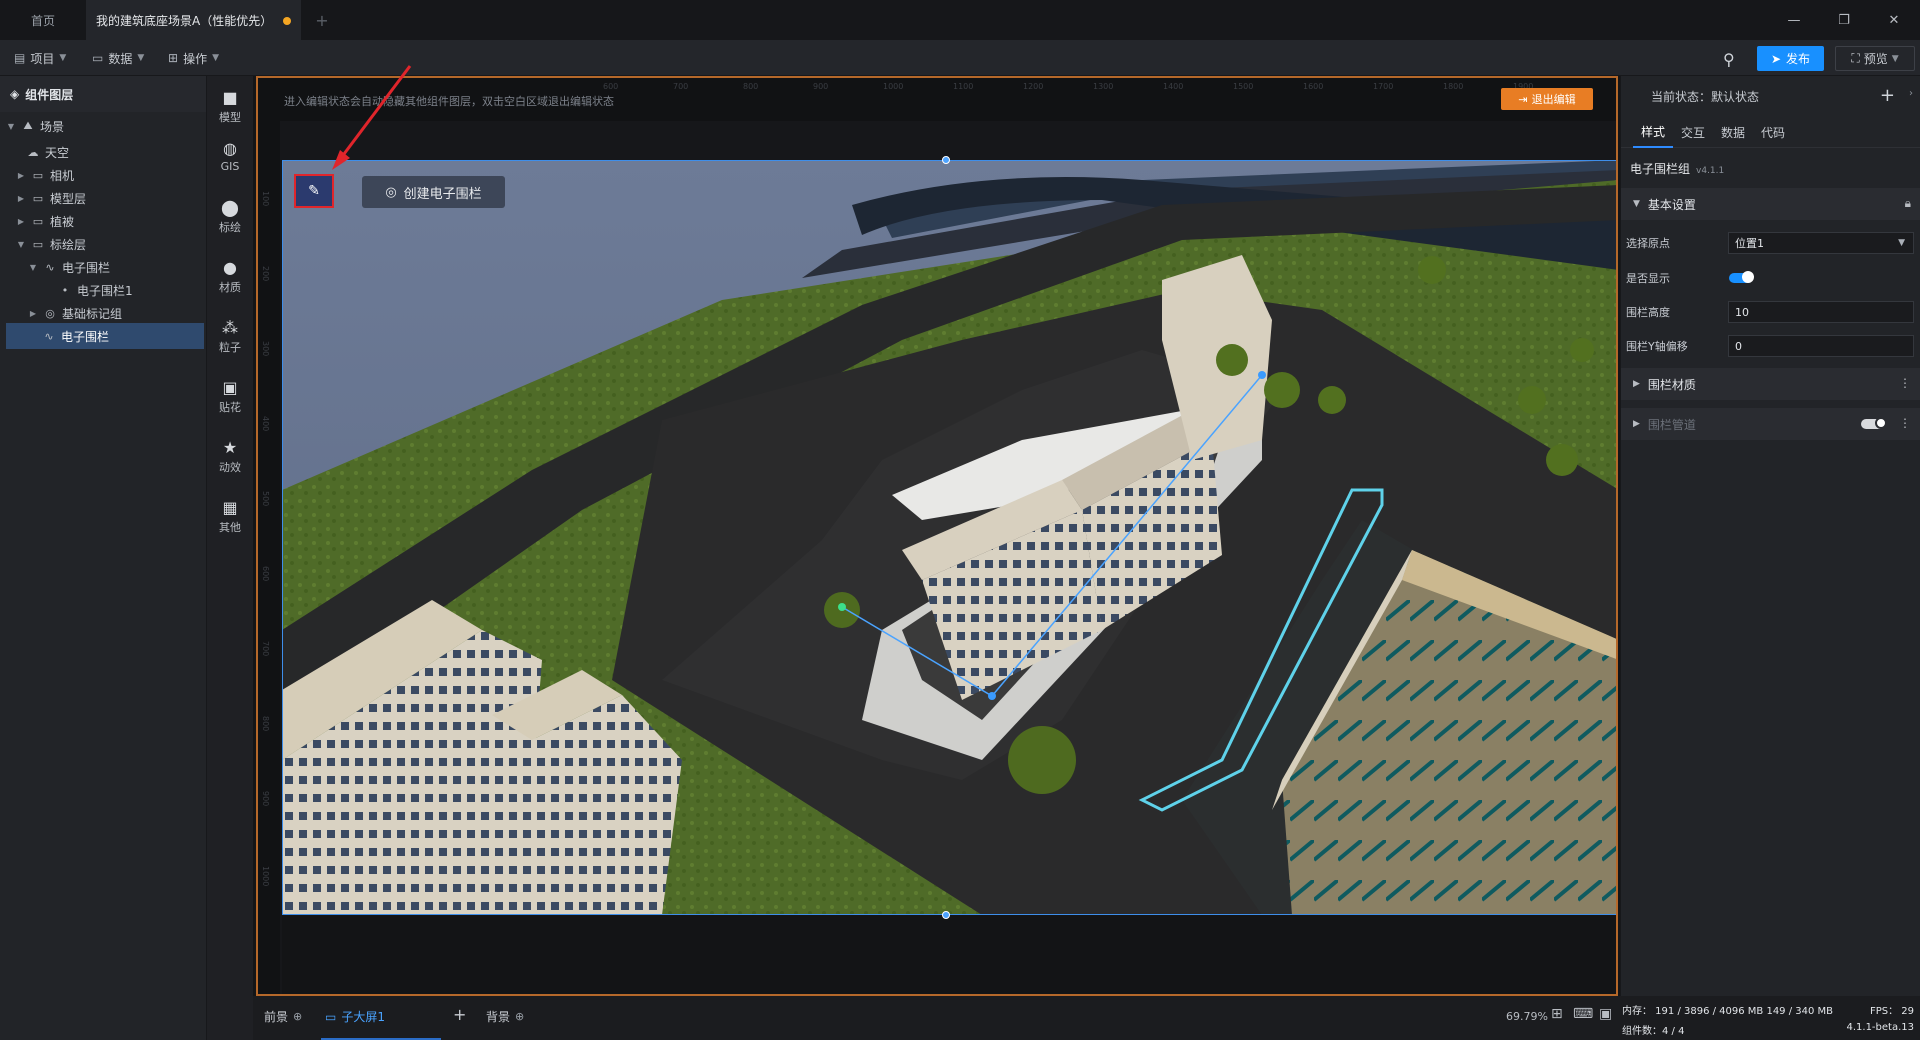 This screenshot has height=1040, width=1920. I want to click on menu-data-label: 数据, so click(120, 58).